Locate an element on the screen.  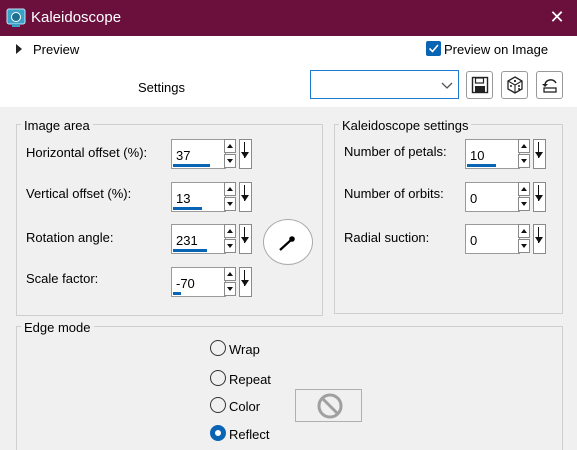
horizontal-offset-slider-button is located at coordinates (245, 154).